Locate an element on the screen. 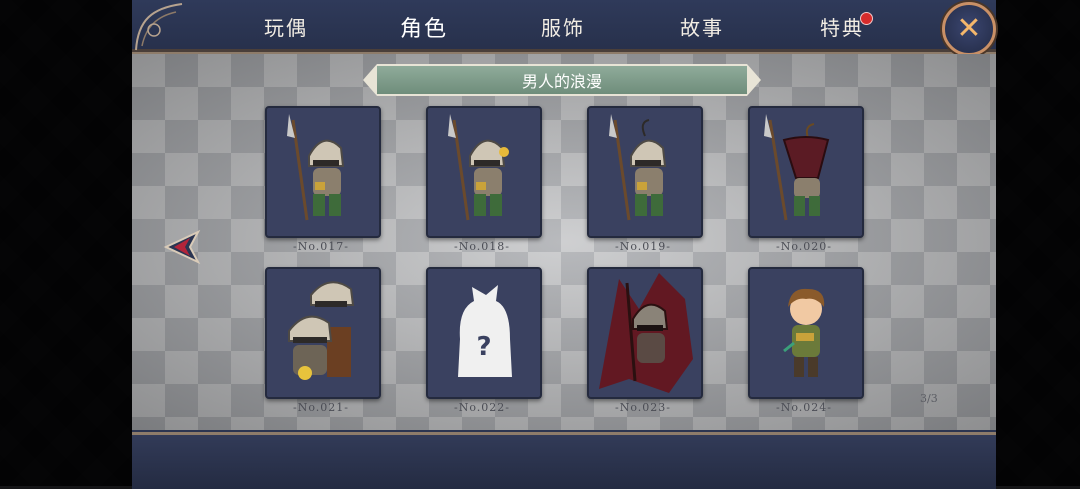 The width and height of the screenshot is (1080, 489). knight-spear-flower-icon is located at coordinates (478, 167).